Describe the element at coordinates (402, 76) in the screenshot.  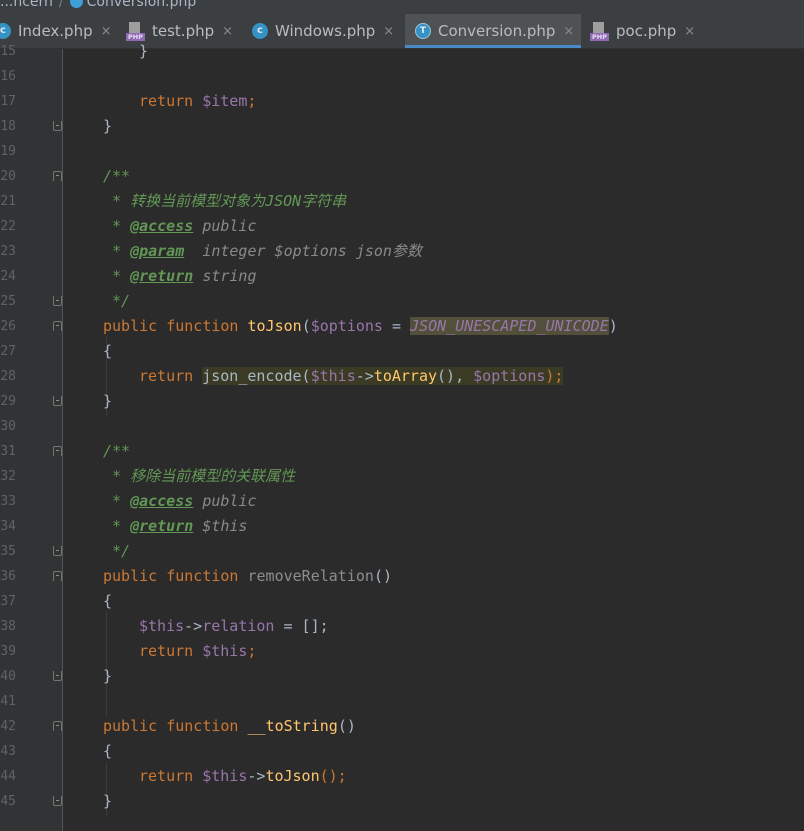
I see `code-line: 16` at that location.